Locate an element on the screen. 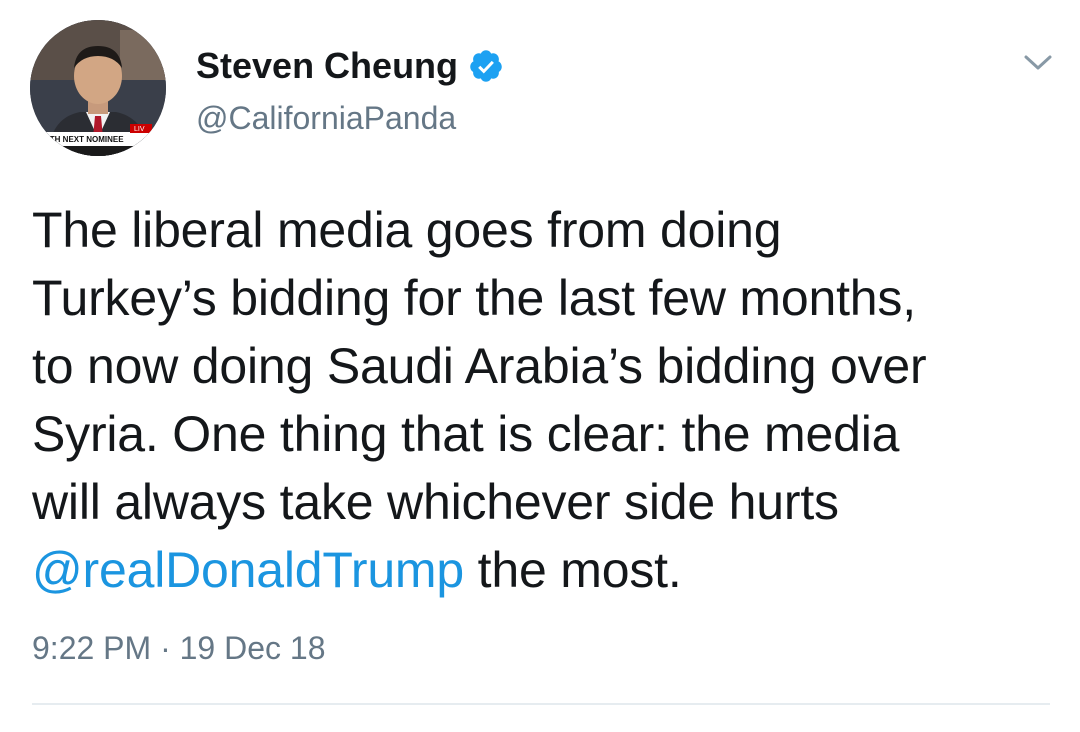 The image size is (1080, 732). tweet-timestamp: 9:22 PM · 19 Dec 18 is located at coordinates (178, 648).